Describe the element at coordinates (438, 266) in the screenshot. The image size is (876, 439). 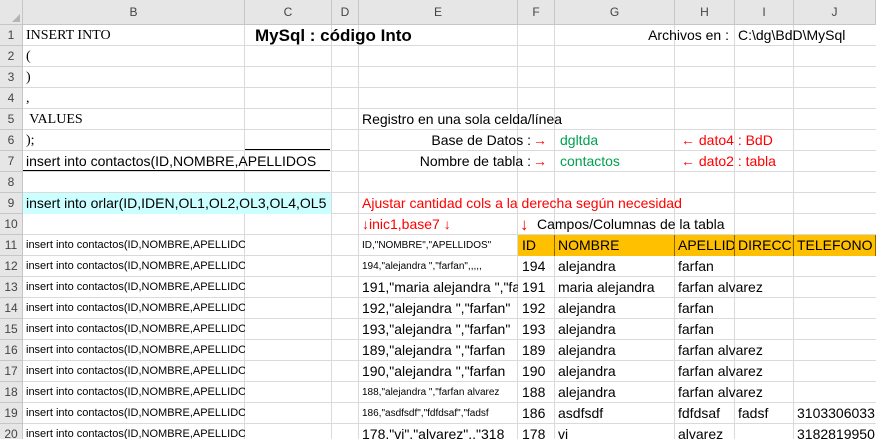
I see `values-cell: 194,"alejandra ","farfan",,,,,` at that location.